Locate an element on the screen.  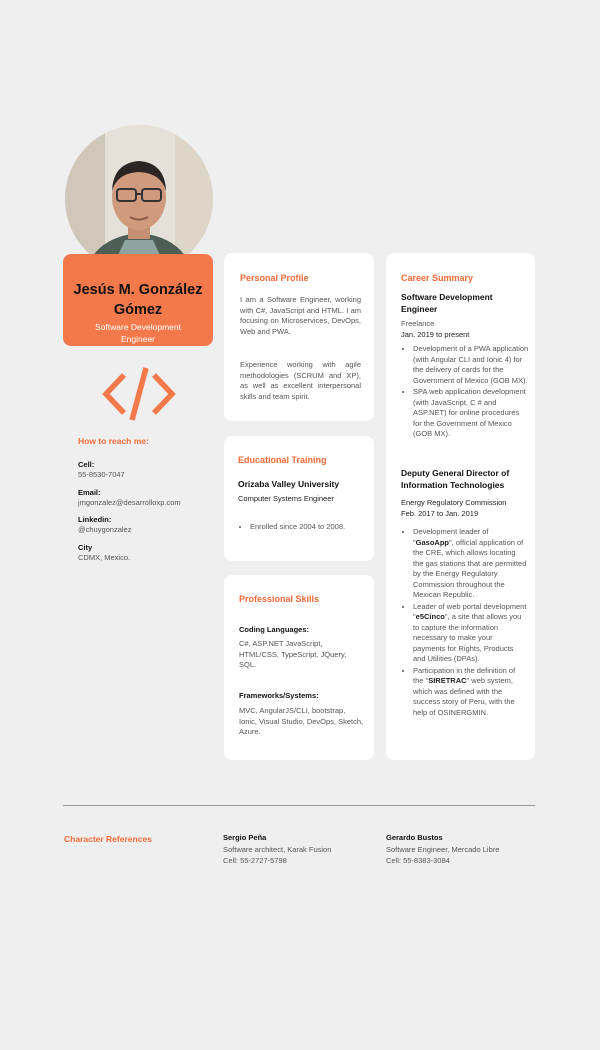
job2-company: Energy Regulatory Commission is located at coordinates (454, 502).